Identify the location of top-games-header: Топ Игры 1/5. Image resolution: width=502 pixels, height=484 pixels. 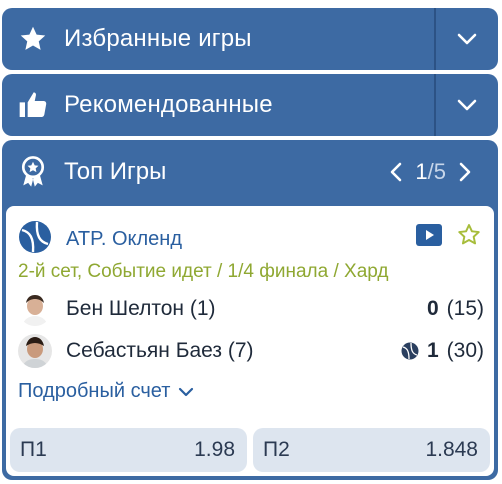
(250, 172).